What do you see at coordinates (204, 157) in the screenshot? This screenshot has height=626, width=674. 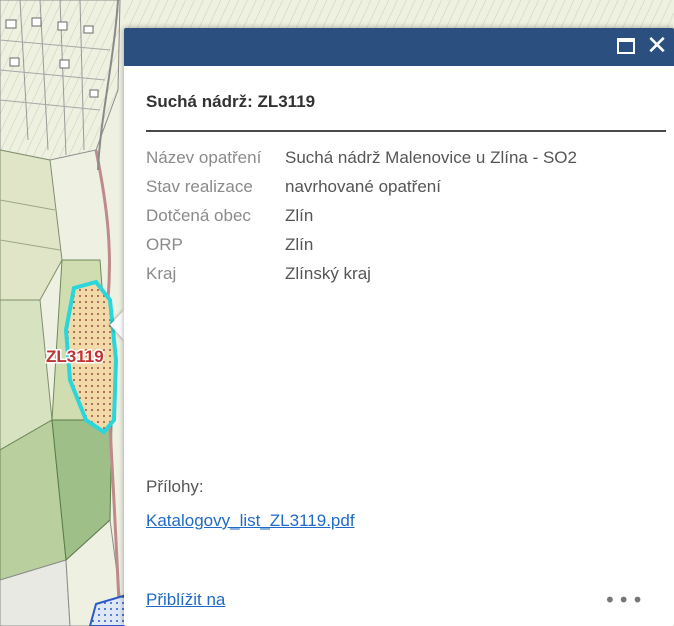 I see `attribute-label: Název opatření` at bounding box center [204, 157].